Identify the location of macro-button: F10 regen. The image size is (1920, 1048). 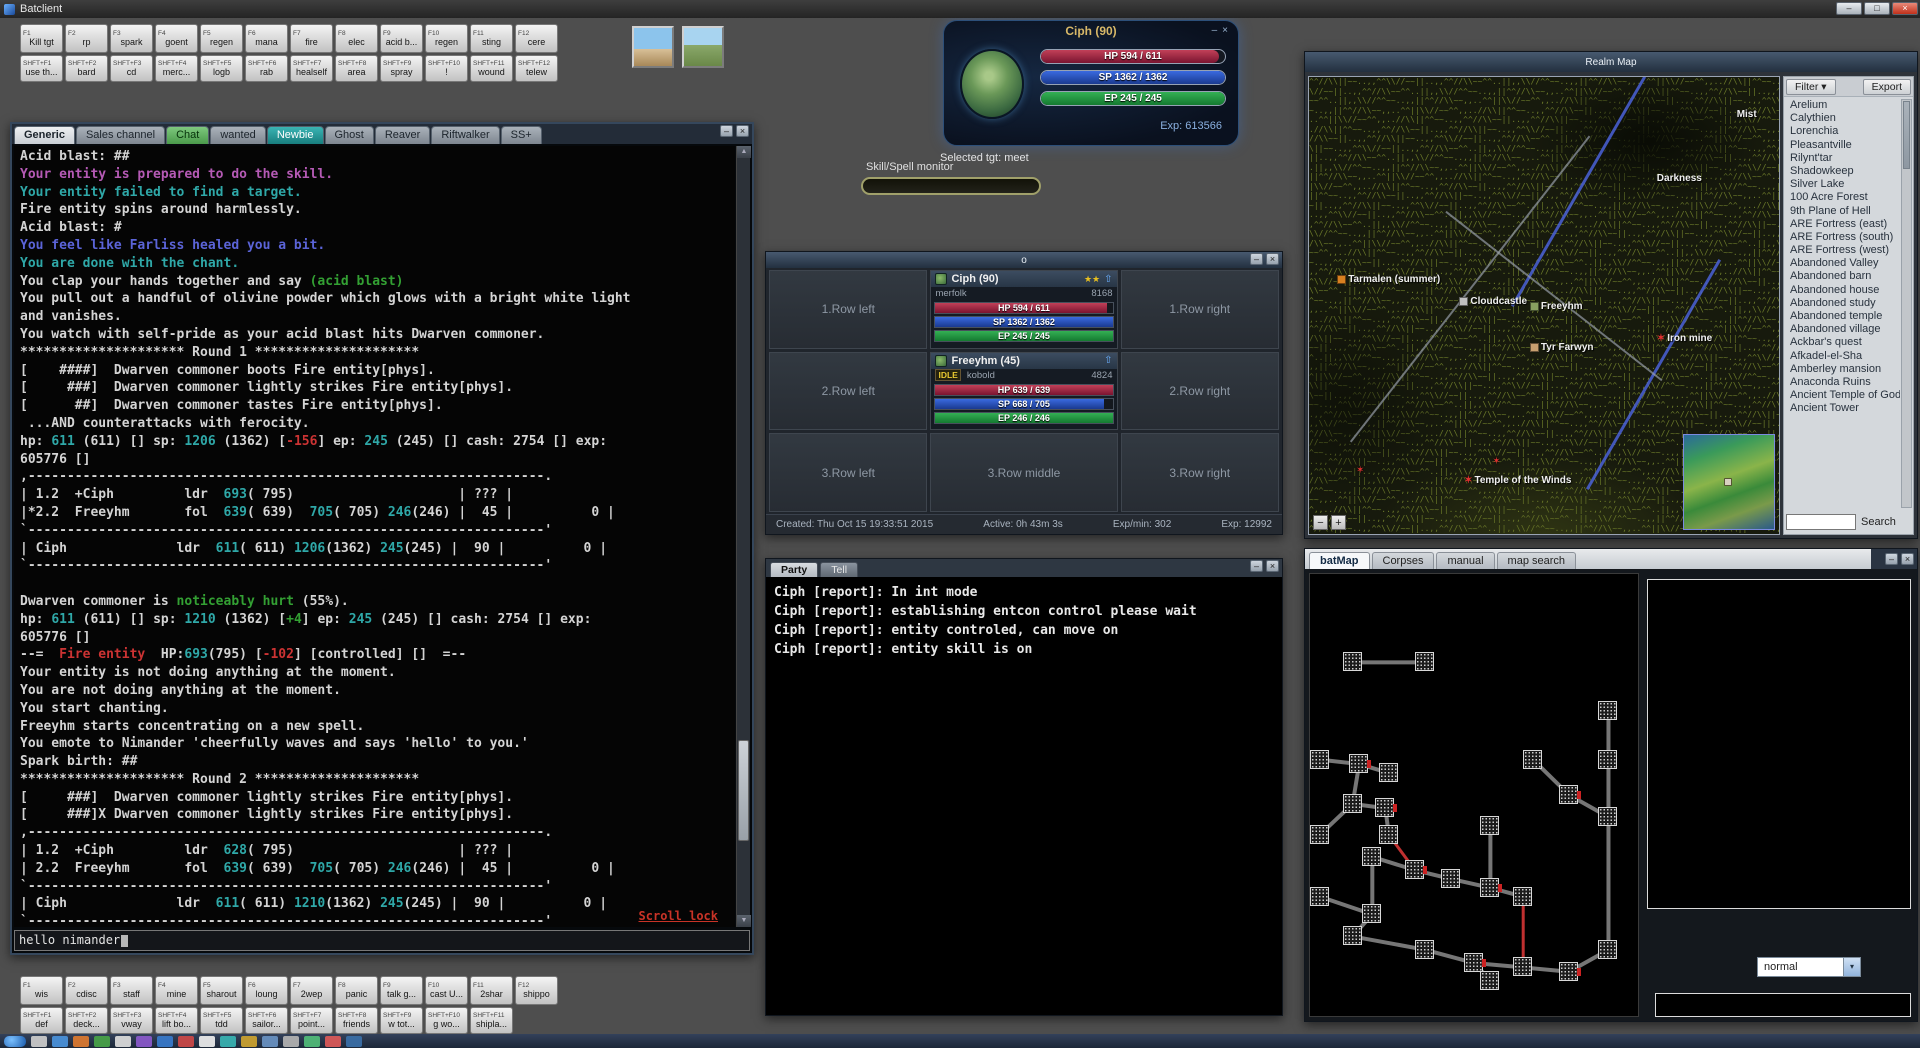
(446, 38).